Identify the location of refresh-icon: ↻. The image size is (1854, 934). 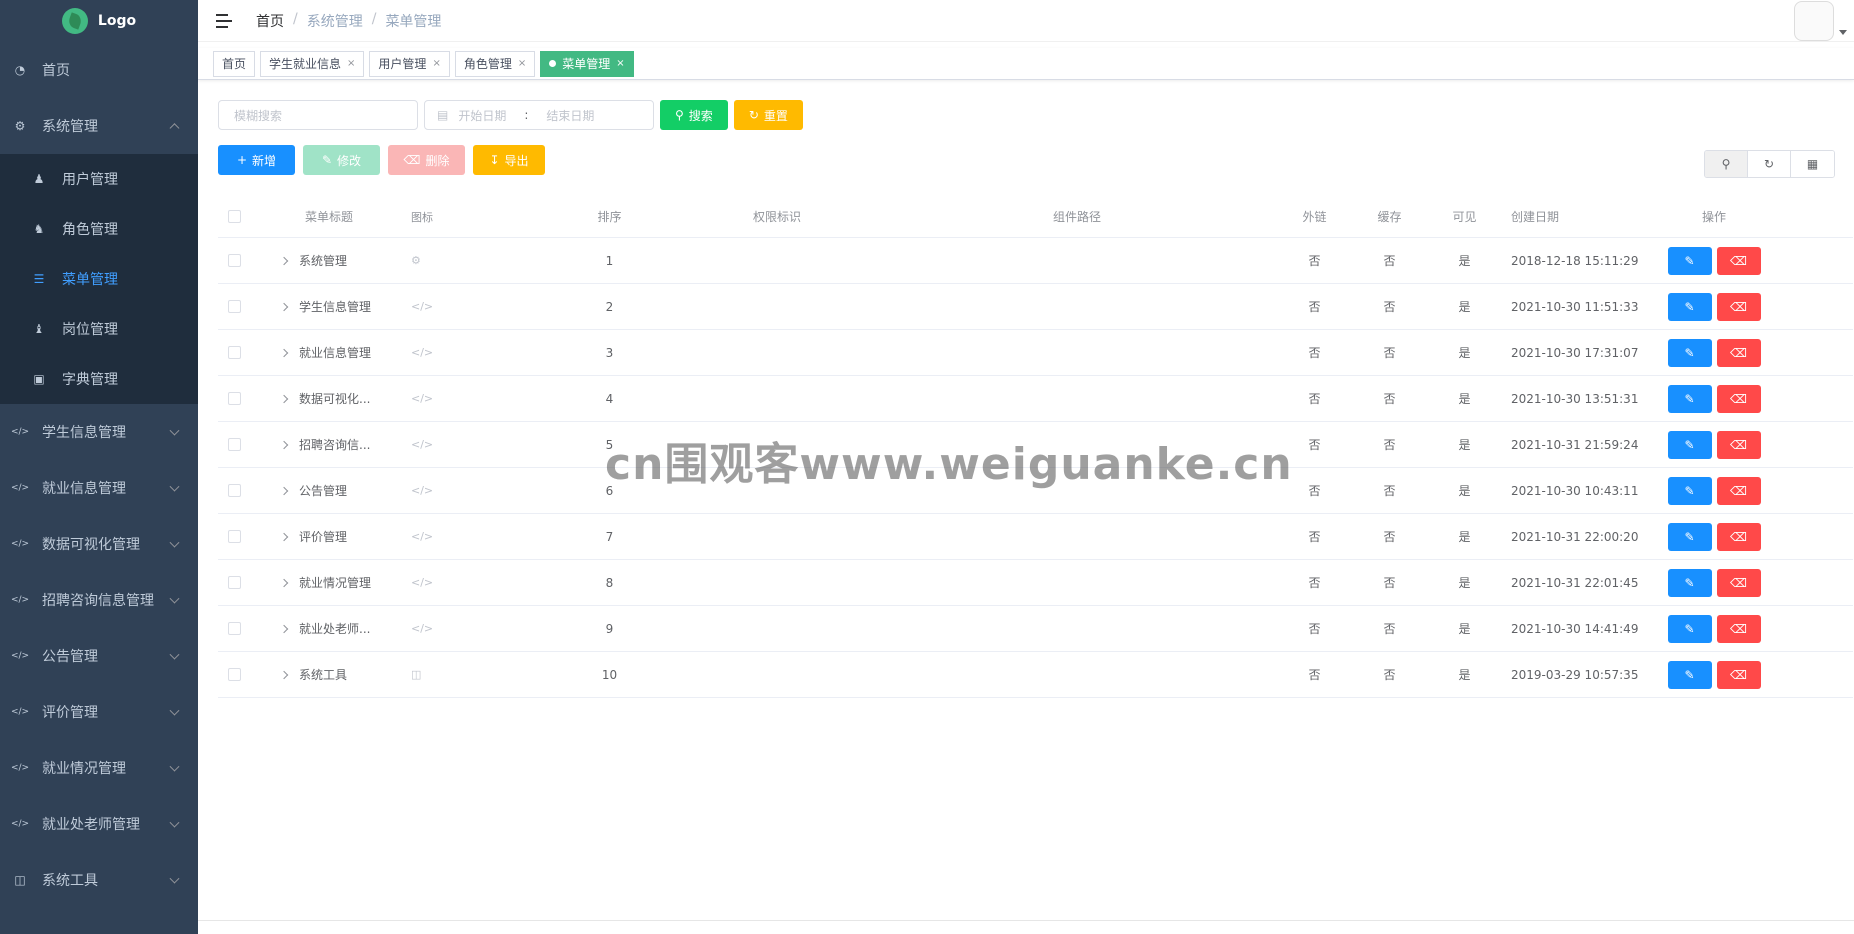
(1769, 164).